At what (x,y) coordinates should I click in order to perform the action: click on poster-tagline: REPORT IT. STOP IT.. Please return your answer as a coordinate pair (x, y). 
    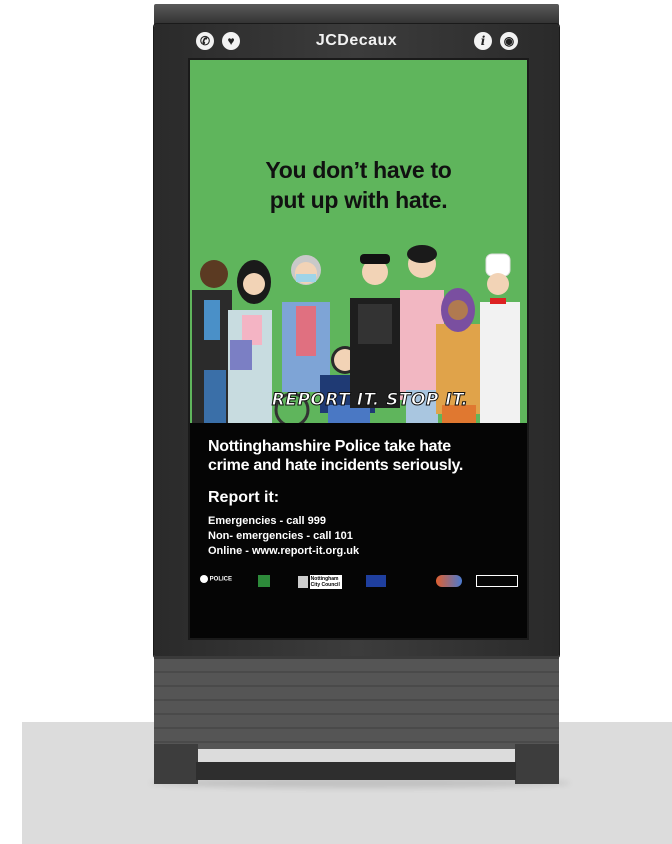
    Looking at the image, I should click on (370, 400).